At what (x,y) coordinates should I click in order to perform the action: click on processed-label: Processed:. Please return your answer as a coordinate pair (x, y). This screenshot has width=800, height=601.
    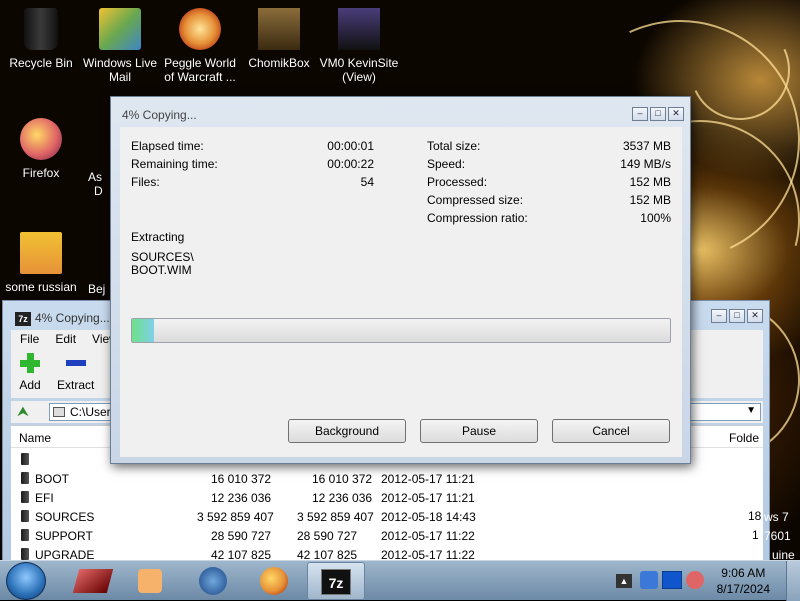
    Looking at the image, I should click on (457, 182).